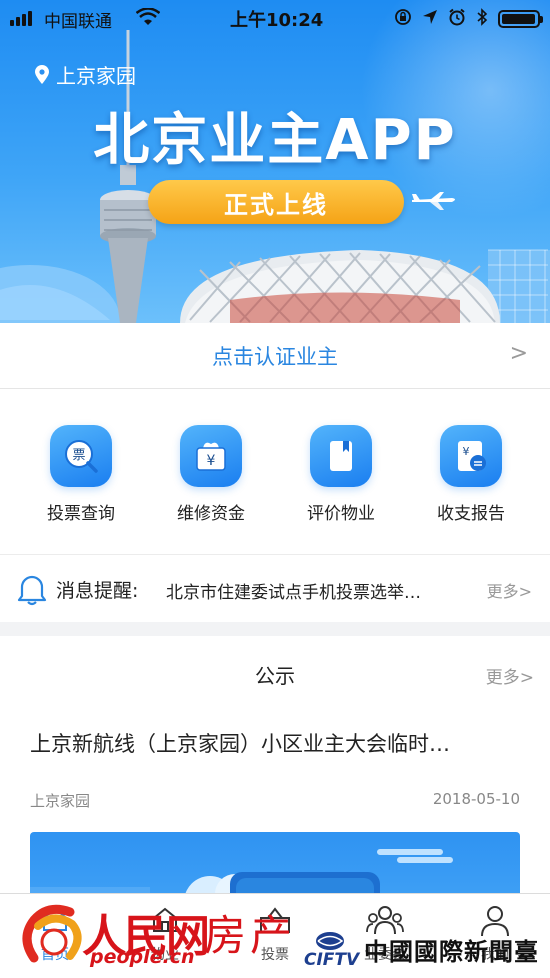 This screenshot has height=978, width=550. What do you see at coordinates (430, 17) in the screenshot?
I see `location-arrow-icon` at bounding box center [430, 17].